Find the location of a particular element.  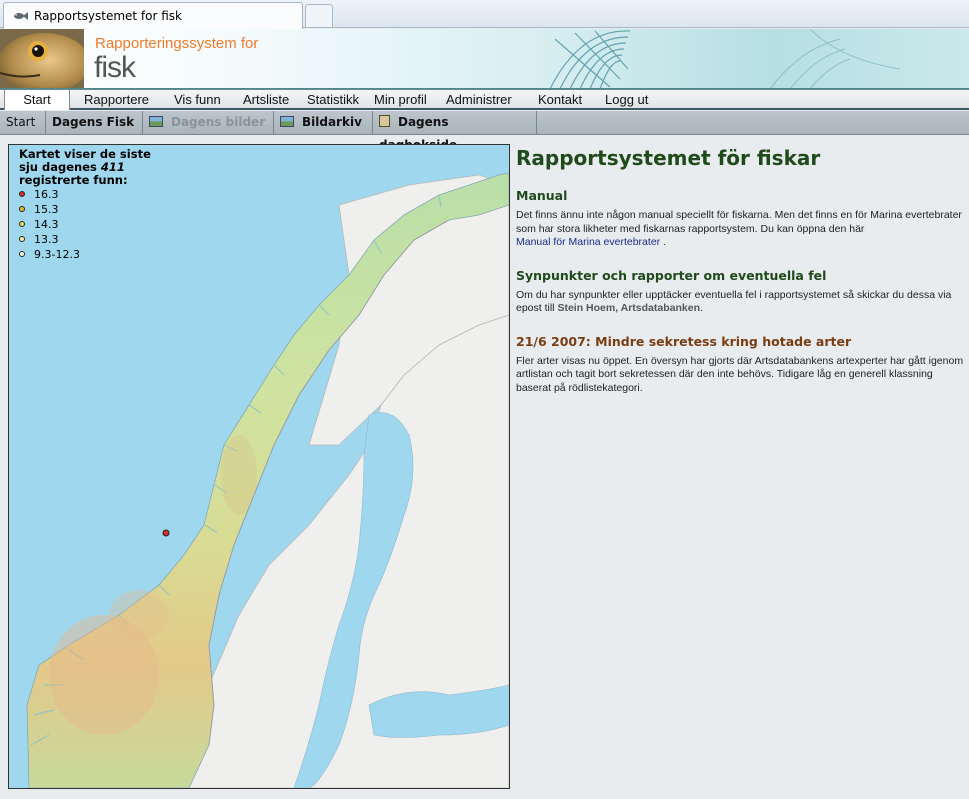

subnav-dagens-bilder: Dagens bilder is located at coordinates (208, 122).